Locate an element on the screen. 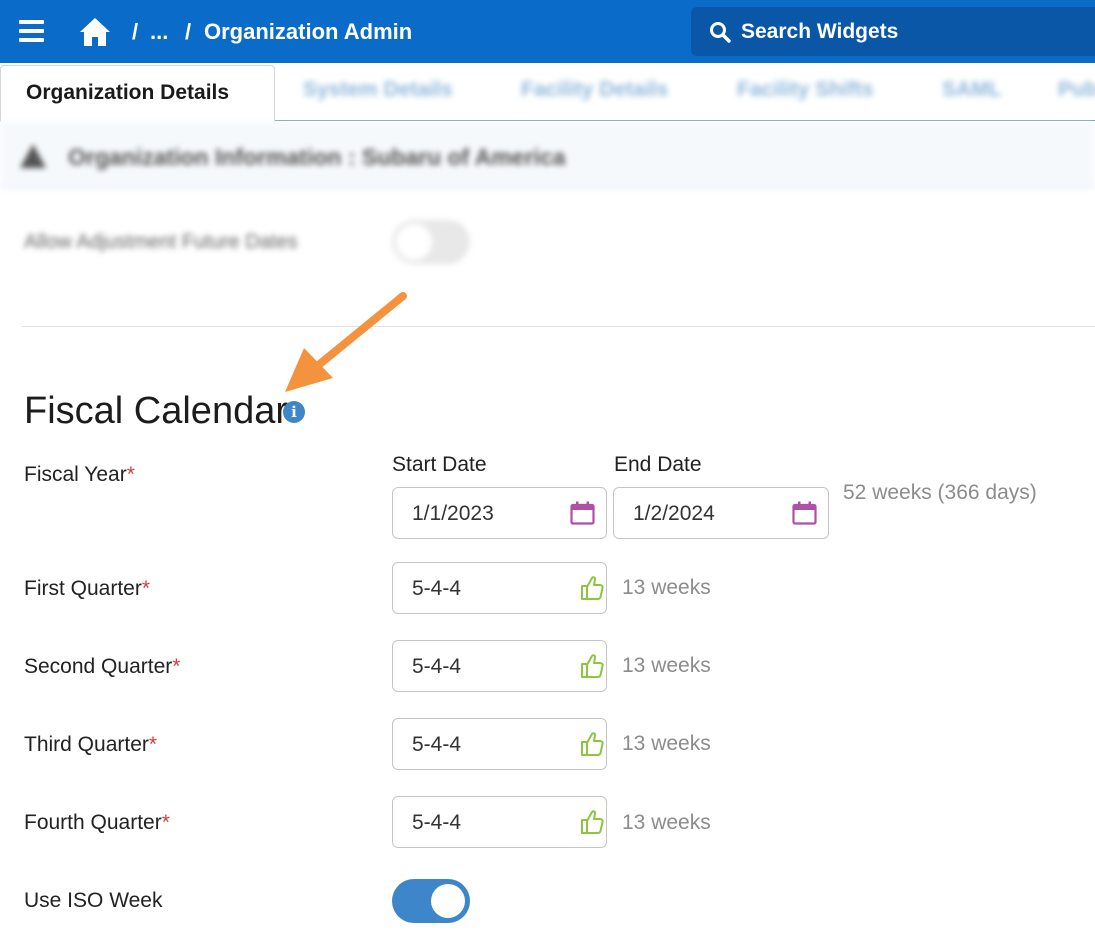 This screenshot has width=1095, height=950. label-text: Fourth Quarter is located at coordinates (93, 822).